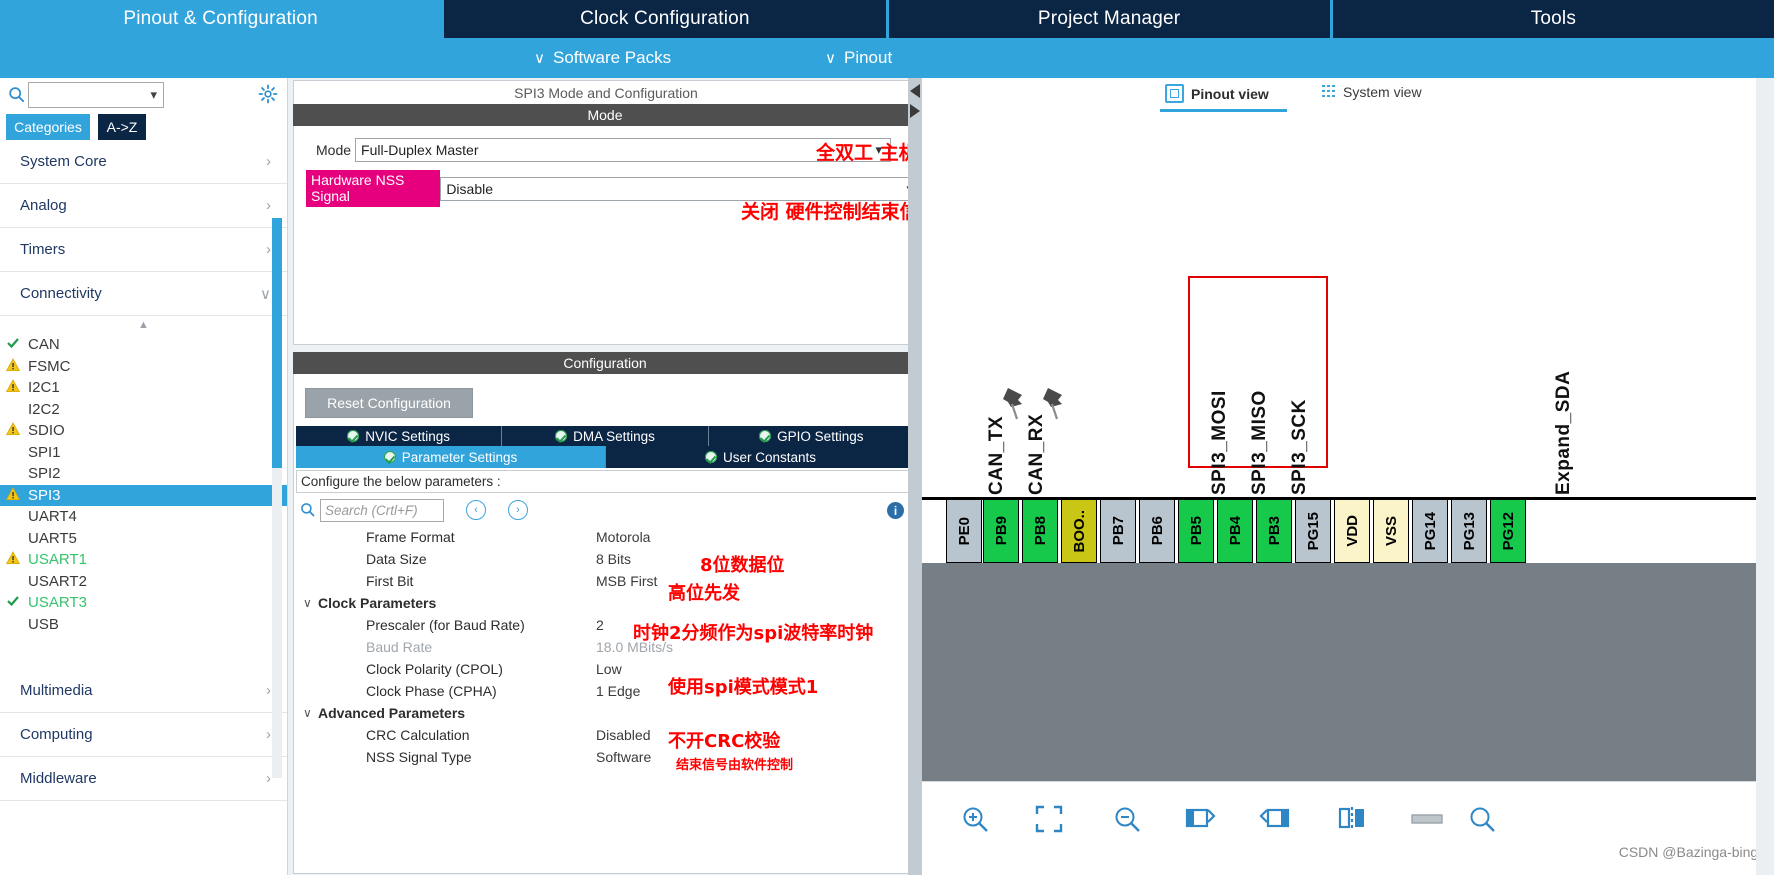 Image resolution: width=1774 pixels, height=876 pixels. Describe the element at coordinates (1352, 819) in the screenshot. I see `flip-icon` at that location.